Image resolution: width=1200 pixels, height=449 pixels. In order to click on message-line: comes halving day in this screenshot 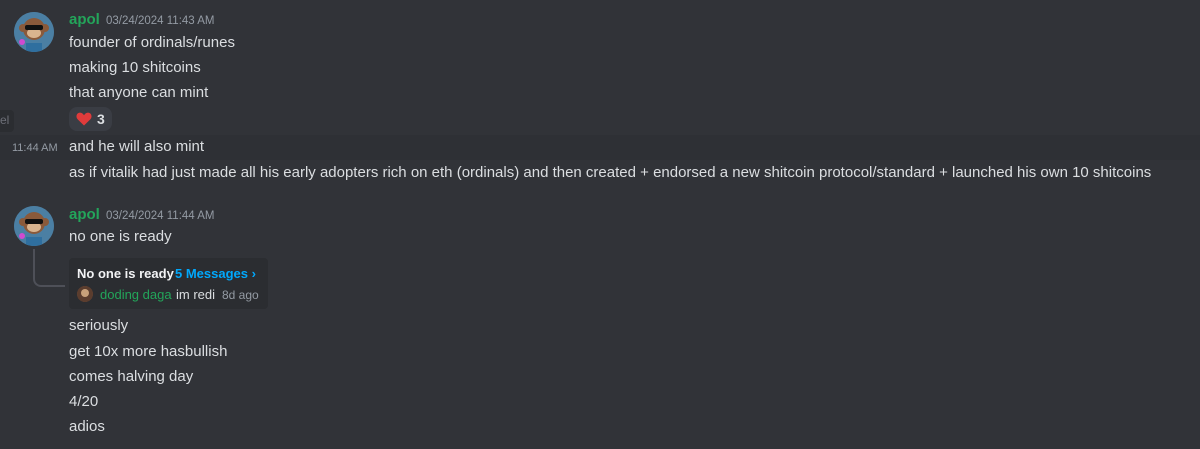, I will do `click(131, 376)`.